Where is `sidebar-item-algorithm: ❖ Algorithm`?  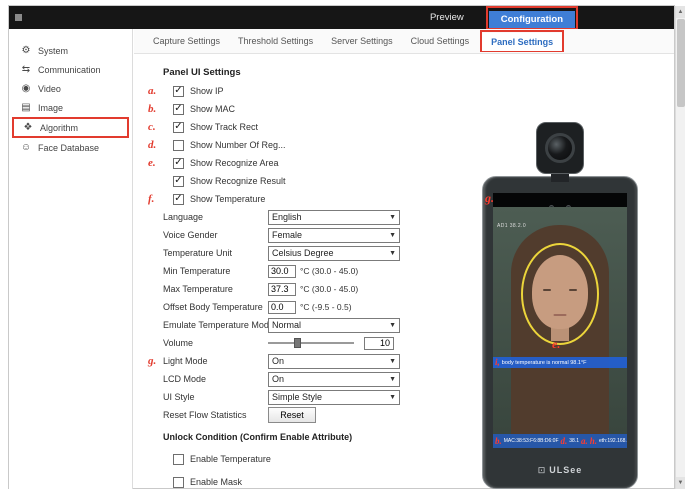
sidebar-item-algorithm: ❖ Algorithm is located at coordinates (70, 127).